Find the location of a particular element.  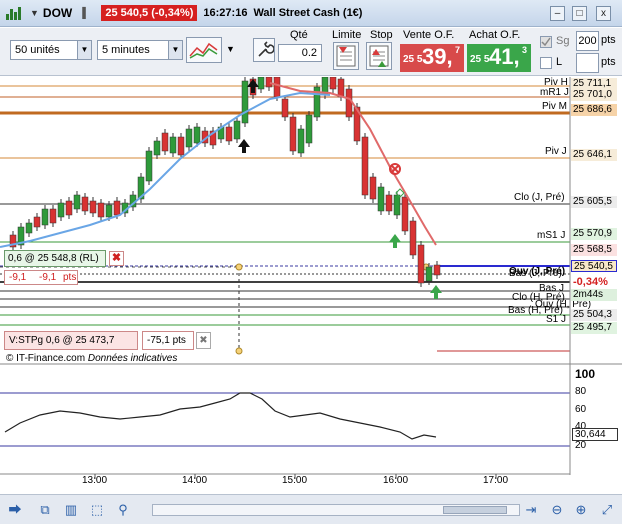

price-axis-tag: 25 605,5 is located at coordinates (594, 202).